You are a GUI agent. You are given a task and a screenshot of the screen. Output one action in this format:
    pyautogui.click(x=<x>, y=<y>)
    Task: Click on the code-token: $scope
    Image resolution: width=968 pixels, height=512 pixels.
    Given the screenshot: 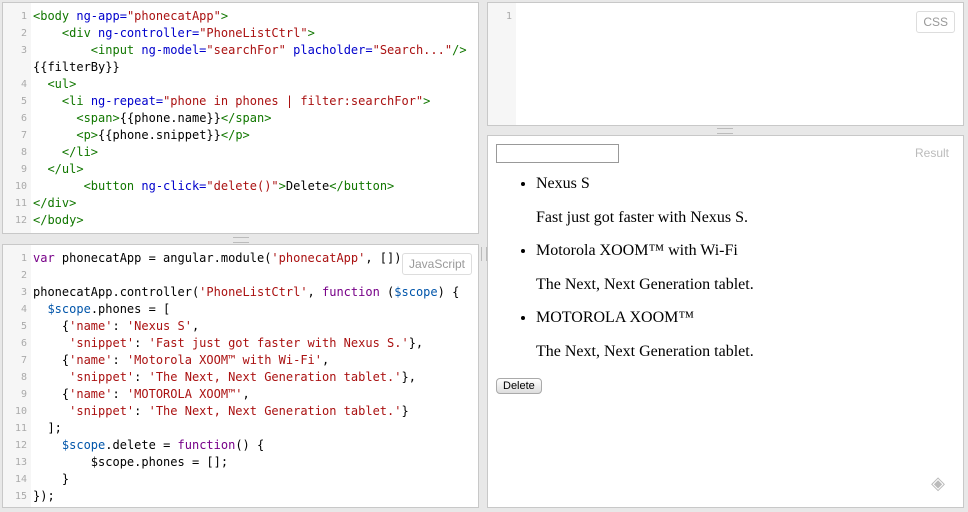 What is the action you would take?
    pyautogui.click(x=69, y=309)
    